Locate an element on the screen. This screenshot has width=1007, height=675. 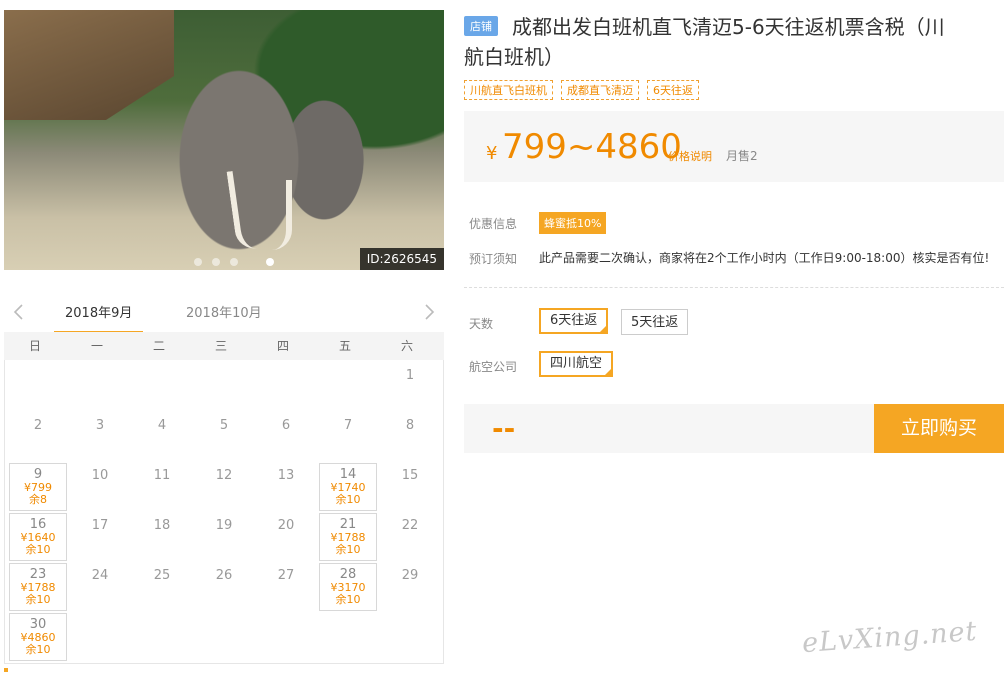
day-number: 22 is located at coordinates (410, 525).